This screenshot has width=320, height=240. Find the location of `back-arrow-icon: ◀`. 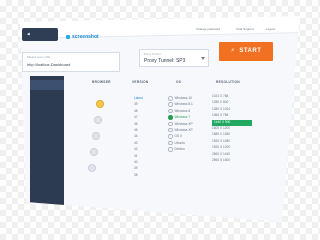

back-arrow-icon: ◀ is located at coordinates (28, 34).